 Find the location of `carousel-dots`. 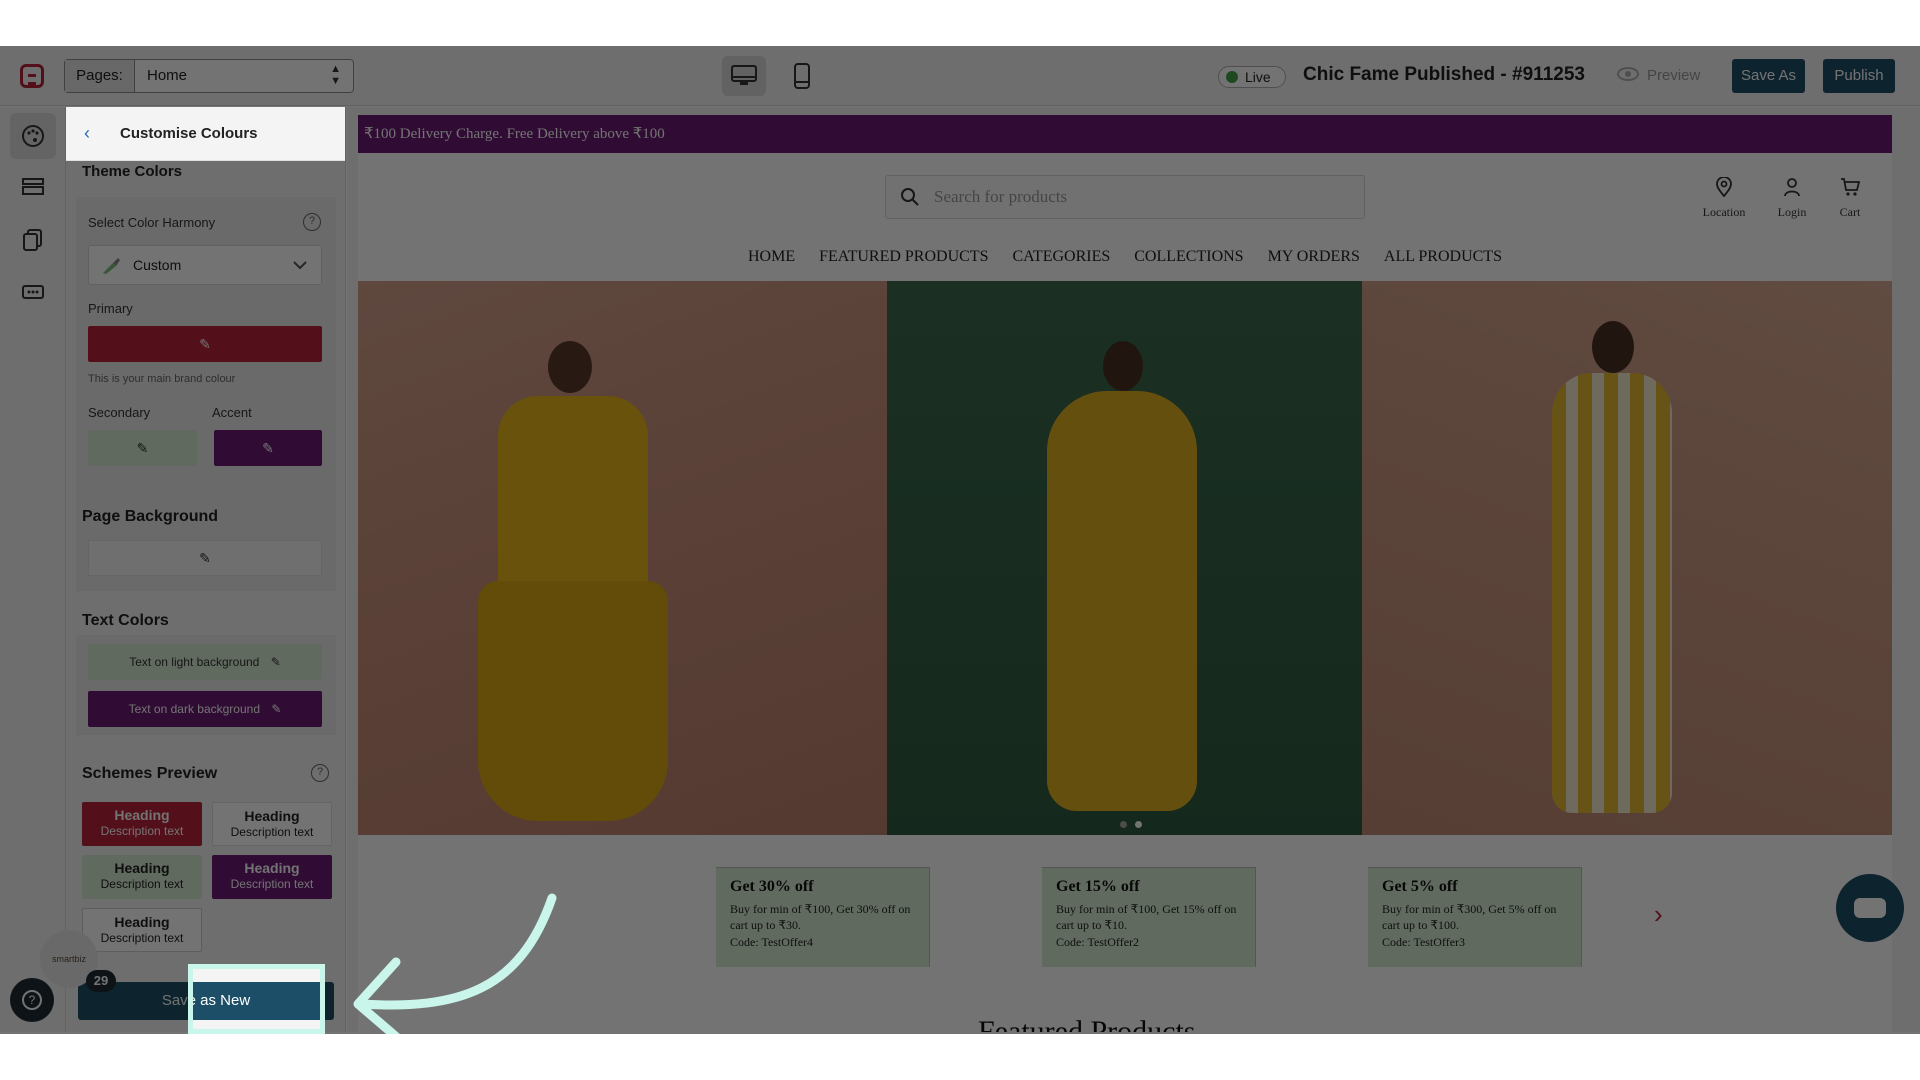

carousel-dots is located at coordinates (1131, 824).